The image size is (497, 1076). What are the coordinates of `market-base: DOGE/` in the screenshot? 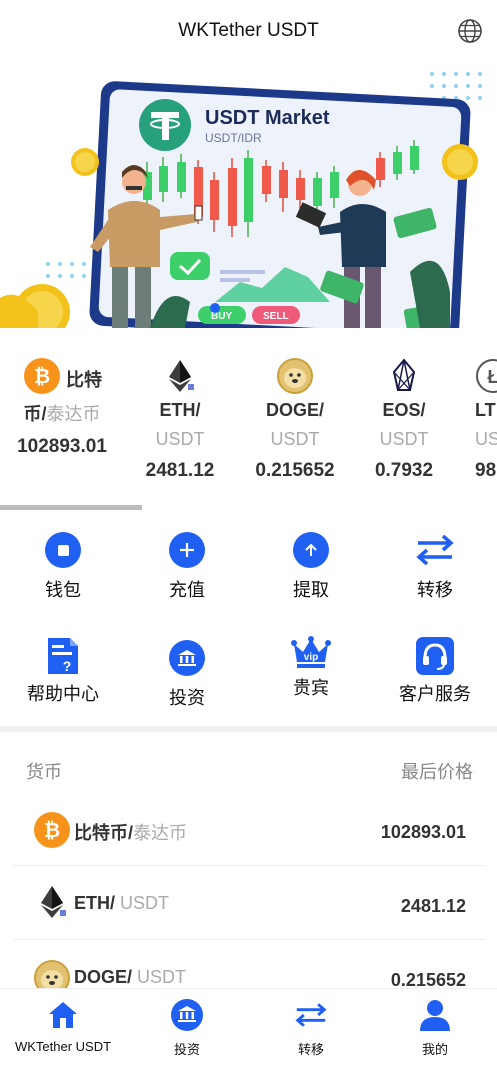 It's located at (103, 977).